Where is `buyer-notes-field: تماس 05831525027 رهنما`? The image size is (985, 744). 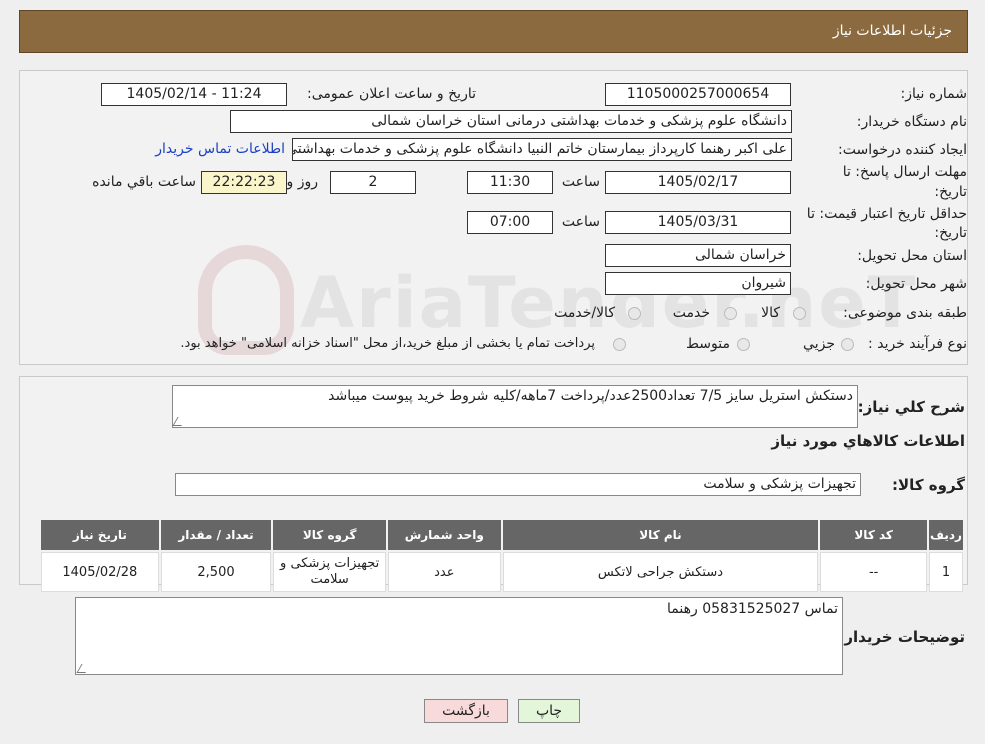
buyer-notes-field: تماس 05831525027 رهنما is located at coordinates (459, 636).